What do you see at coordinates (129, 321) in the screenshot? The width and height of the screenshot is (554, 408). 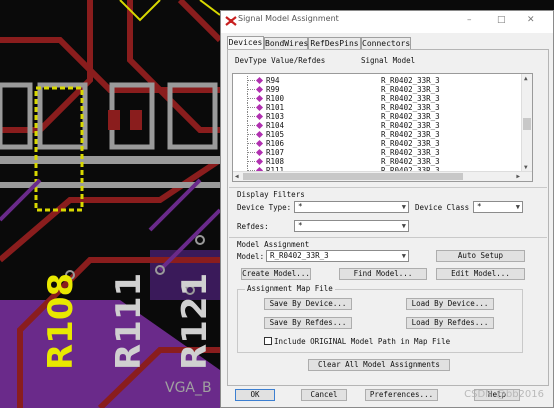 I see `silk-label-r111: R111` at bounding box center [129, 321].